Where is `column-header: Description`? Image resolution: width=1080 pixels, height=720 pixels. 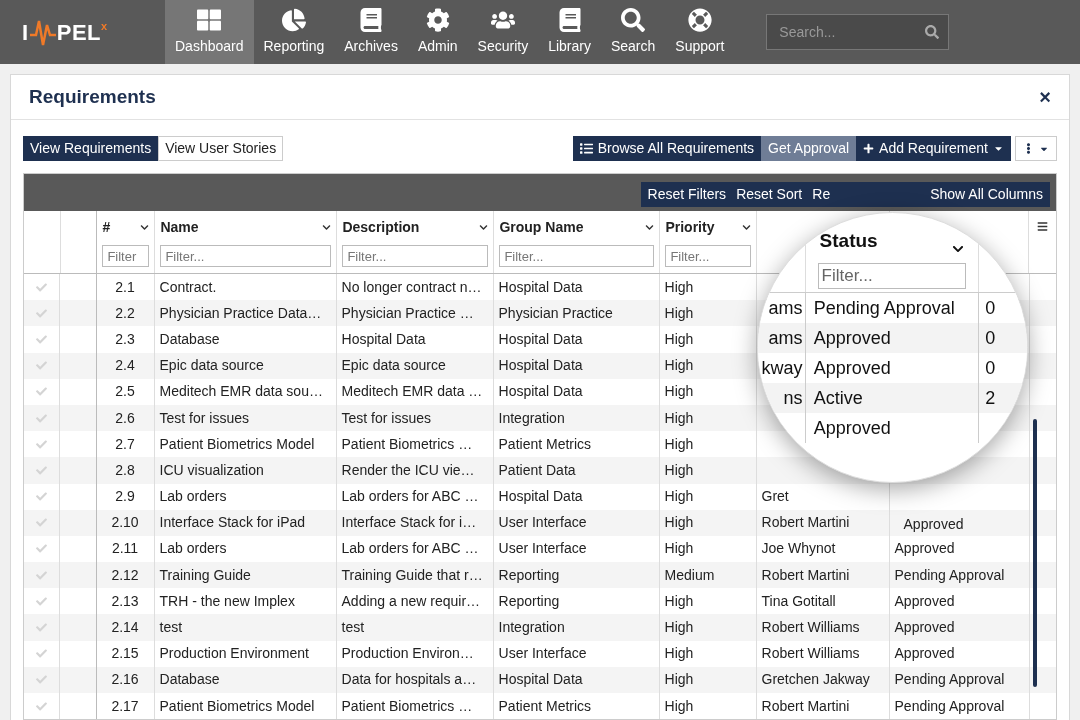
column-header: Description is located at coordinates (381, 227).